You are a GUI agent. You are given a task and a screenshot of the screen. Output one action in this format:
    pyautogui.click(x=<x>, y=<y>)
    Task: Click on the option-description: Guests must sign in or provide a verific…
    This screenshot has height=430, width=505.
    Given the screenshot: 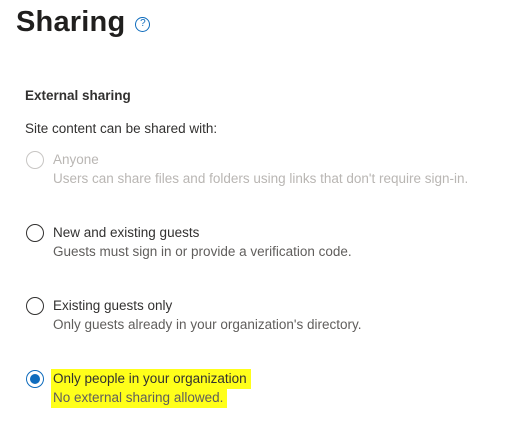 What is the action you would take?
    pyautogui.click(x=202, y=251)
    